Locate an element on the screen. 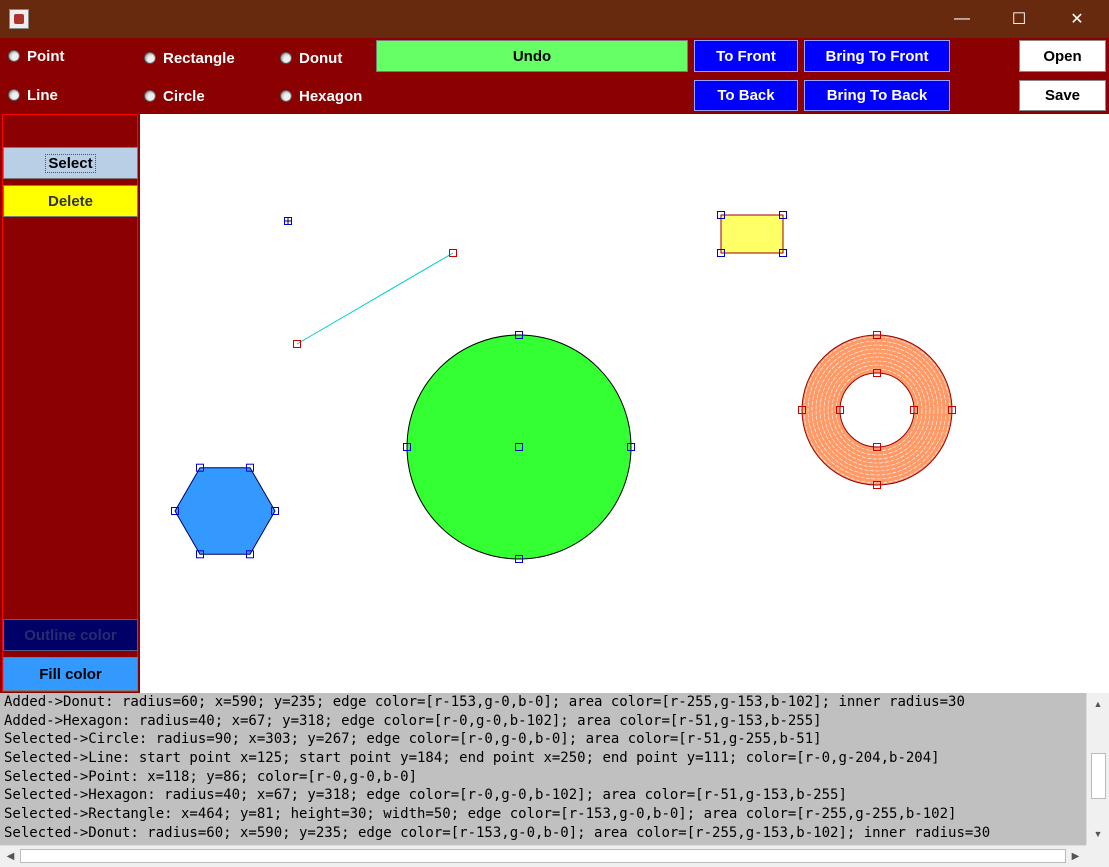 The height and width of the screenshot is (867, 1109). maximize-button: ☐ is located at coordinates (1019, 19).